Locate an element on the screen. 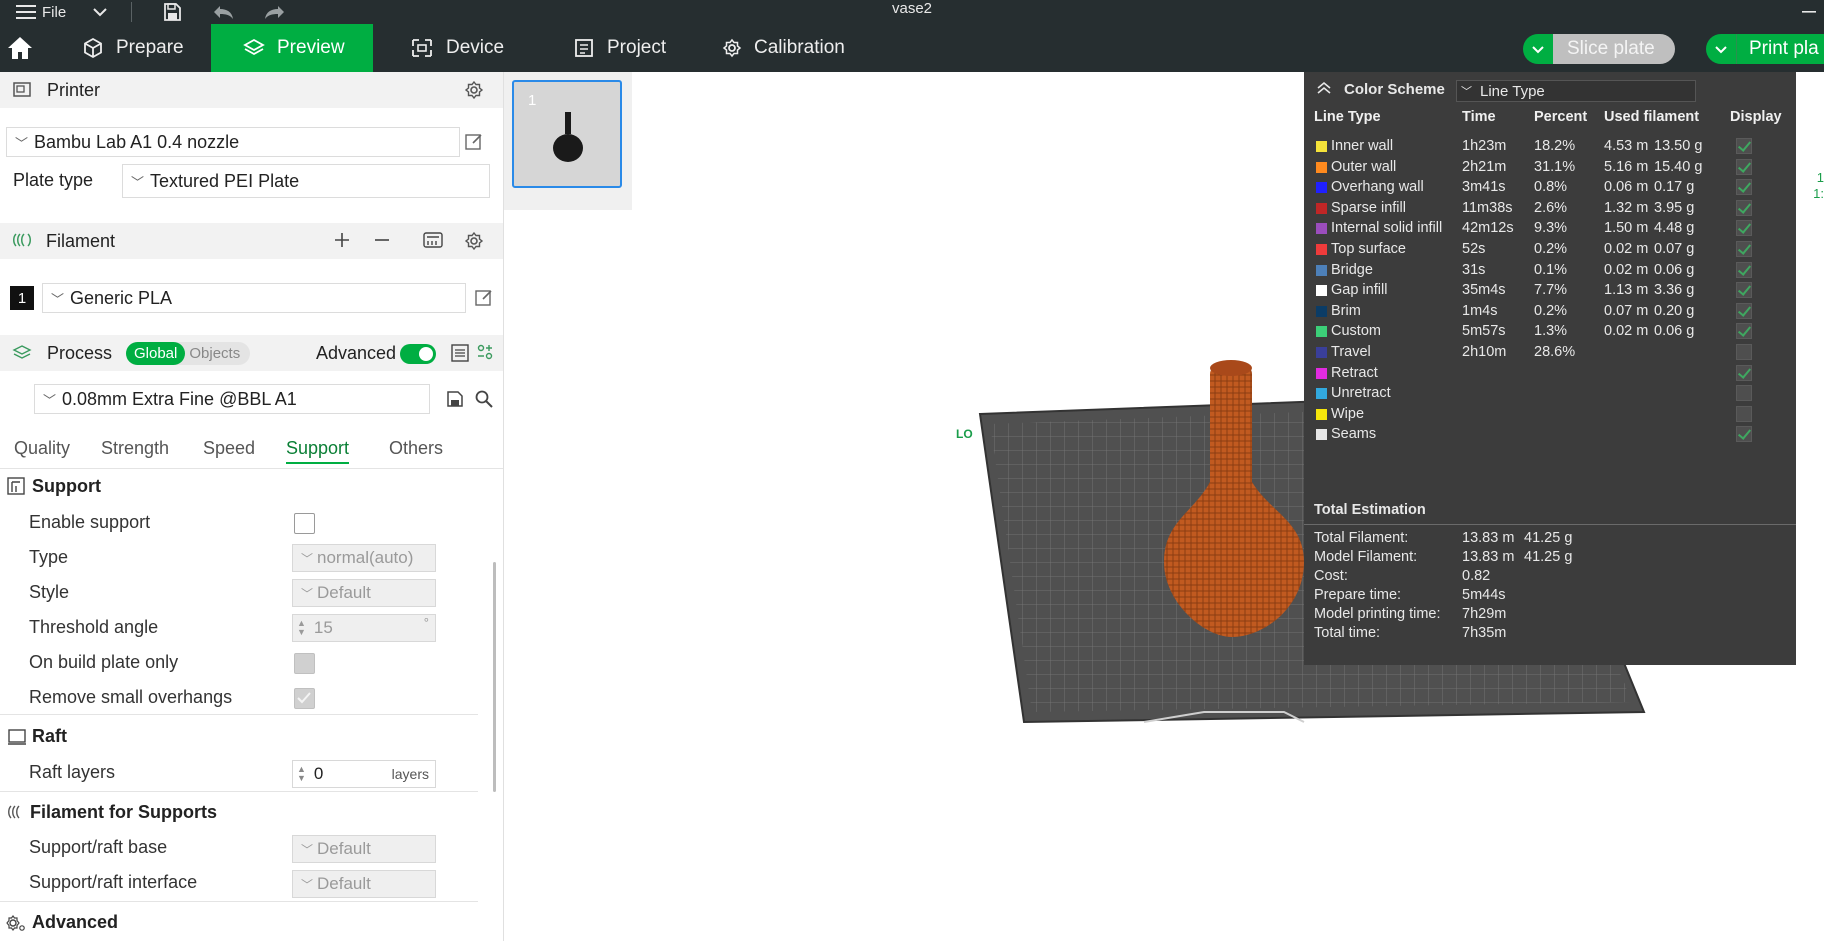 Image resolution: width=1824 pixels, height=941 pixels. sync-ams-button is located at coordinates (433, 242).